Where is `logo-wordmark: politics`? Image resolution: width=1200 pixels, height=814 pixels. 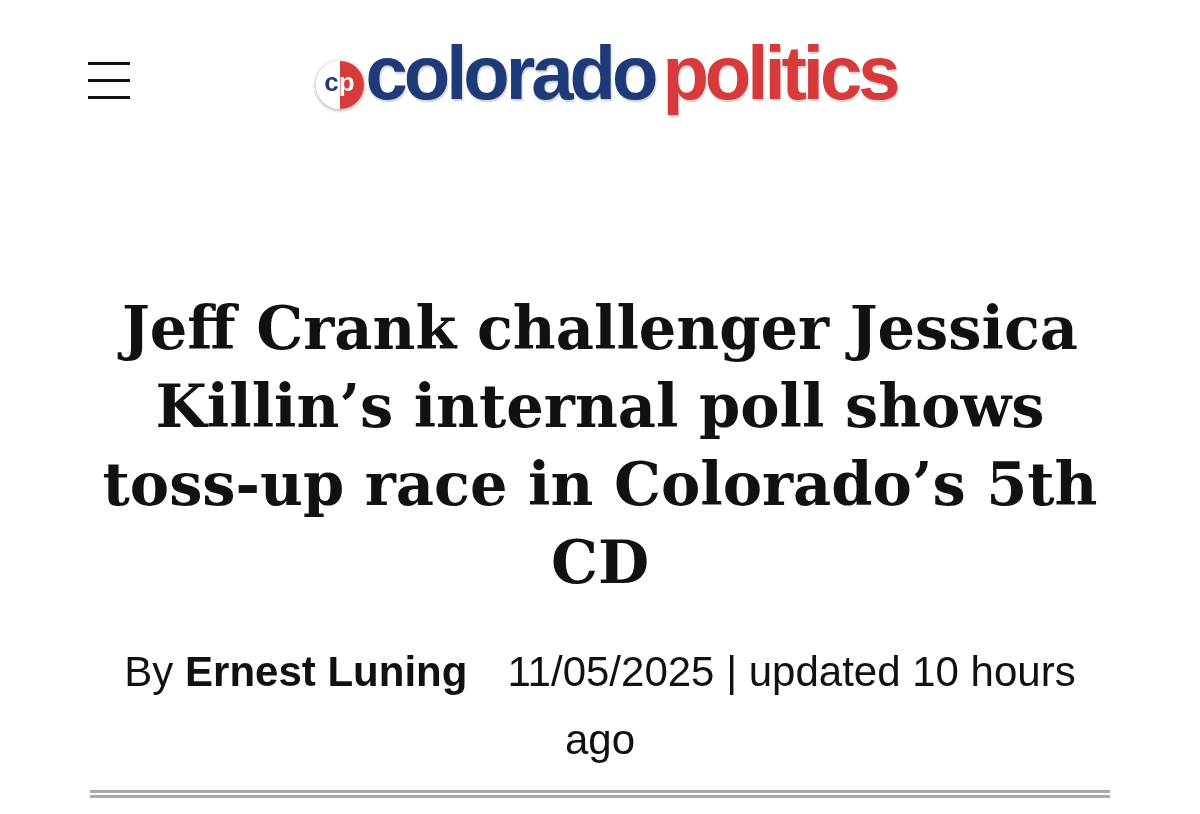
logo-wordmark: politics is located at coordinates (779, 76).